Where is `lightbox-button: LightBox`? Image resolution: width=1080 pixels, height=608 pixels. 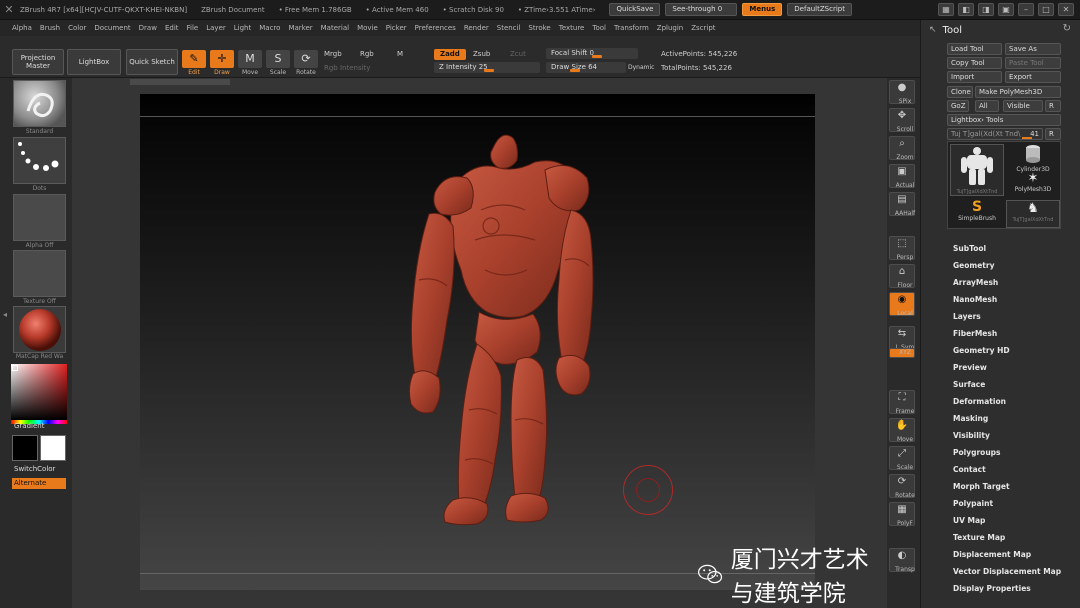 lightbox-button: LightBox is located at coordinates (94, 62).